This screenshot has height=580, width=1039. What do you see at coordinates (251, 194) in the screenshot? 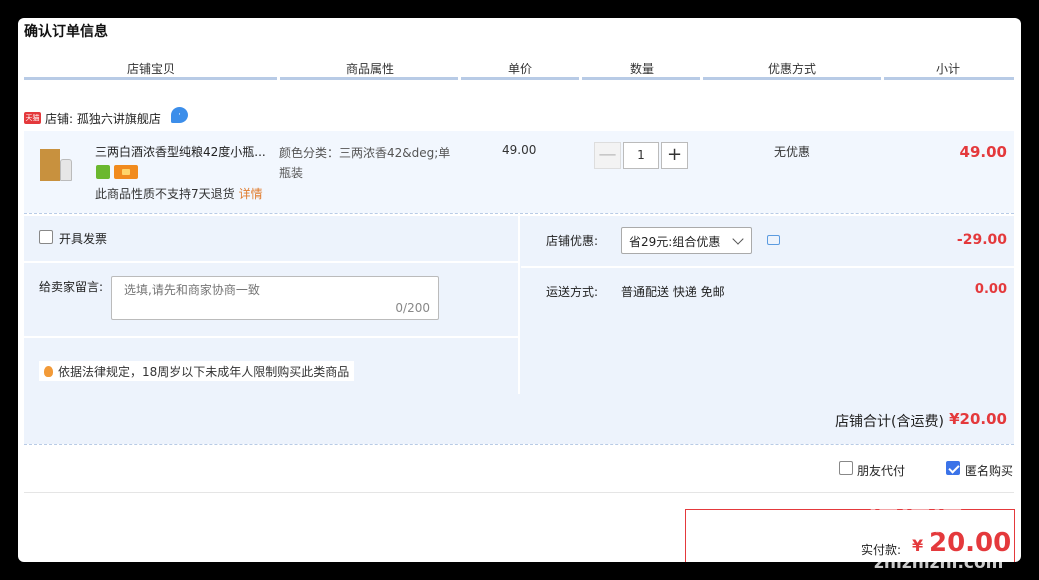
I see `detail-link: 详情` at bounding box center [251, 194].